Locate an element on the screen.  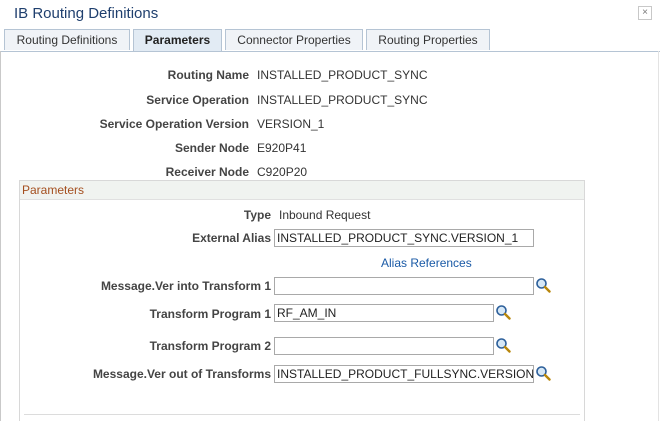
tab-routing-definitions: Routing Definitions is located at coordinates (67, 39).